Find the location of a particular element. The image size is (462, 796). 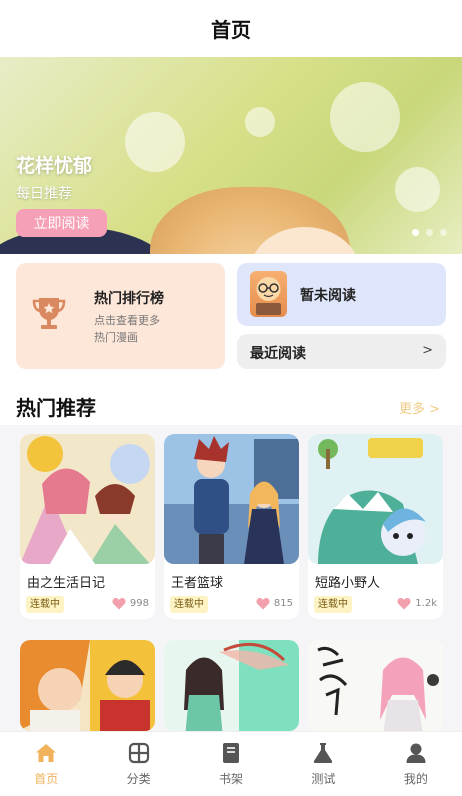

tab-category-label: 分类 is located at coordinates (138, 779).